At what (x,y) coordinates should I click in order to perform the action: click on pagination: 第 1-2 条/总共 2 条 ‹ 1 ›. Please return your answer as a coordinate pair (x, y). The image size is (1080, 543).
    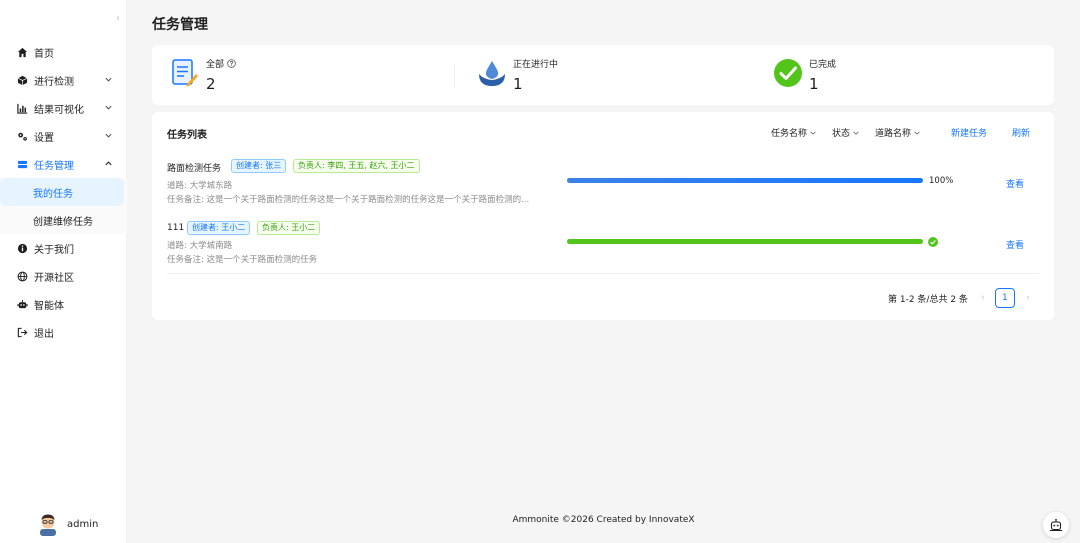
    Looking at the image, I should click on (960, 298).